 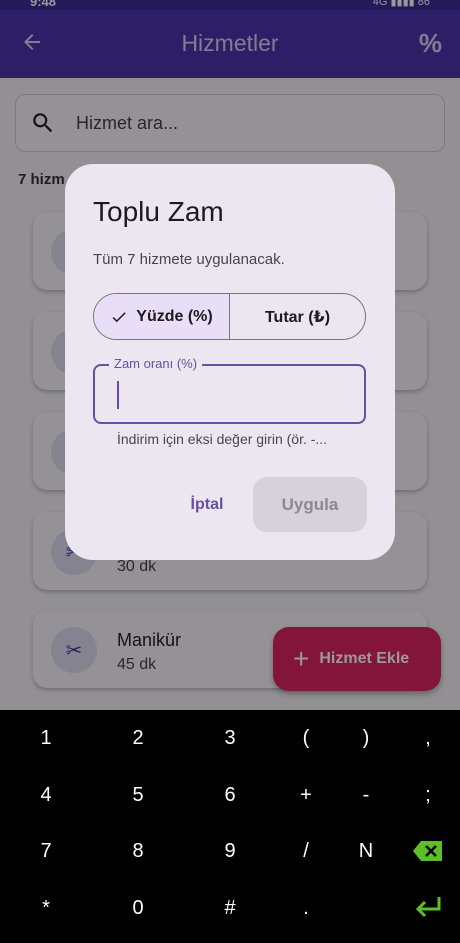 What do you see at coordinates (138, 738) in the screenshot?
I see `key: 2` at bounding box center [138, 738].